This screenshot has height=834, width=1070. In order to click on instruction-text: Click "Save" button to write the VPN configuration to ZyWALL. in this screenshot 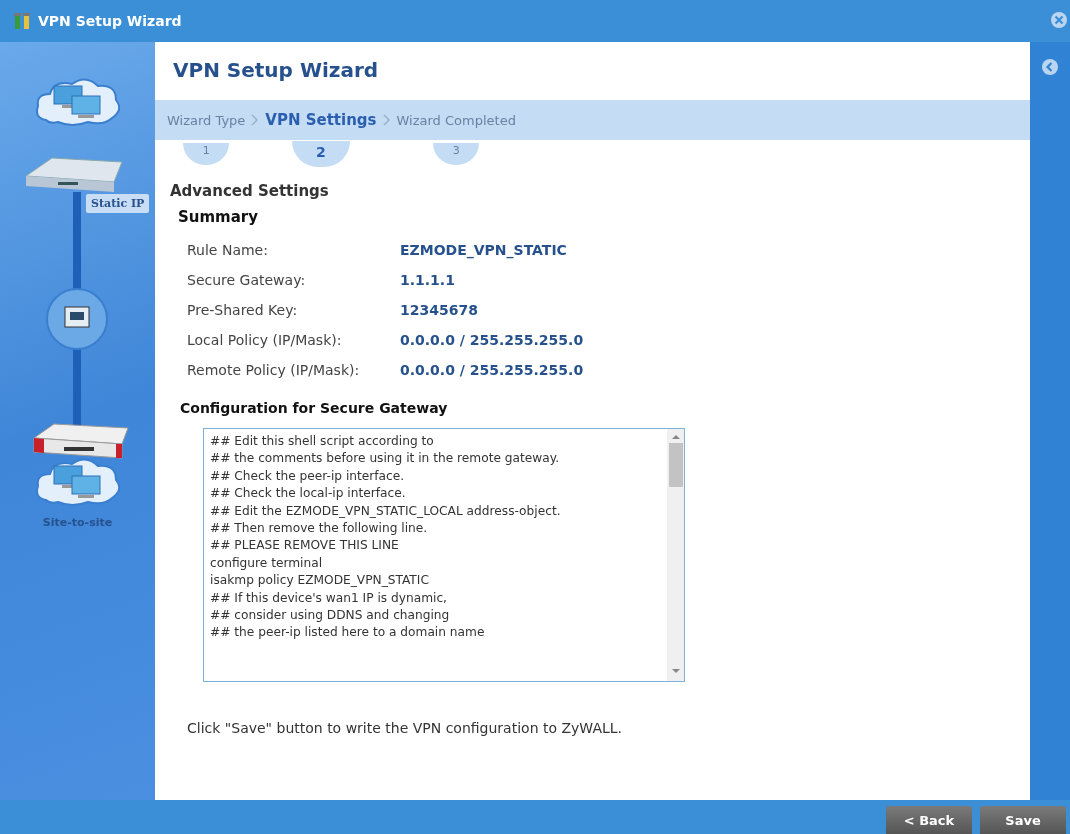, I will do `click(405, 728)`.